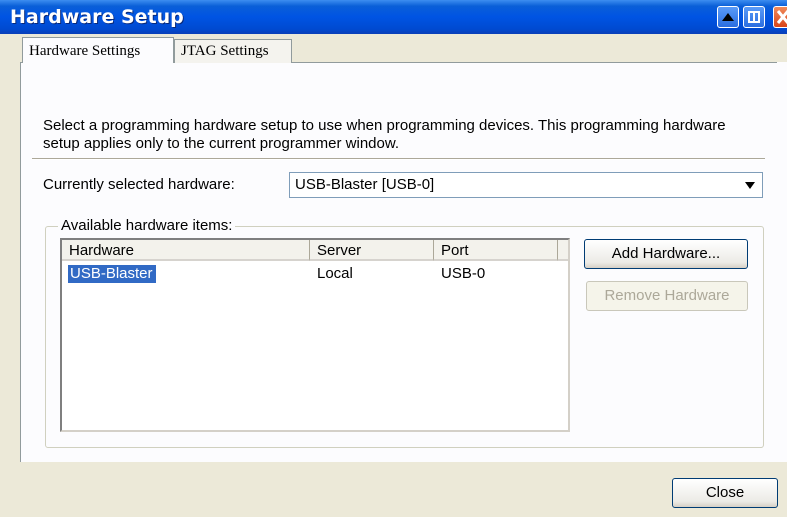 The width and height of the screenshot is (787, 517). What do you see at coordinates (398, 159) in the screenshot?
I see `divider` at bounding box center [398, 159].